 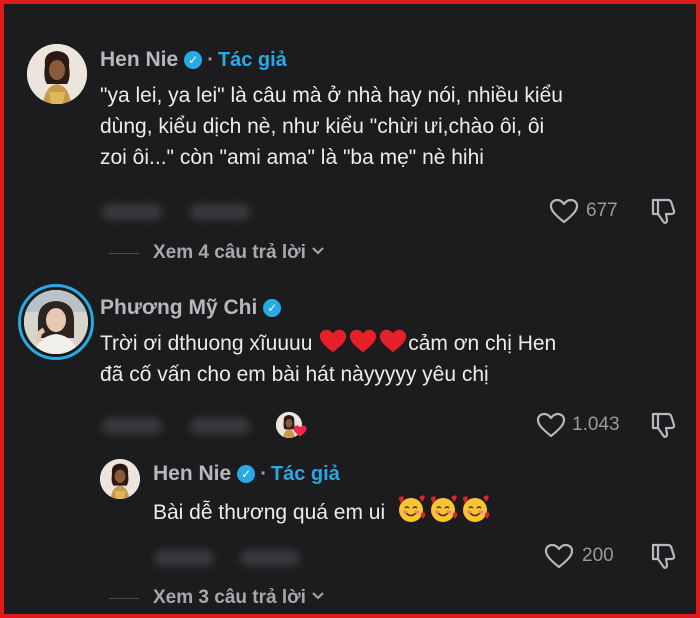 I want to click on like-count: 200, so click(x=598, y=555).